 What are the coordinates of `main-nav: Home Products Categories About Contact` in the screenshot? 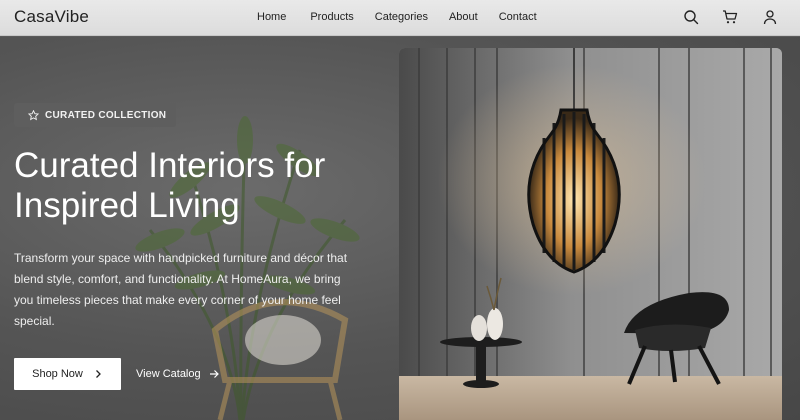 It's located at (397, 17).